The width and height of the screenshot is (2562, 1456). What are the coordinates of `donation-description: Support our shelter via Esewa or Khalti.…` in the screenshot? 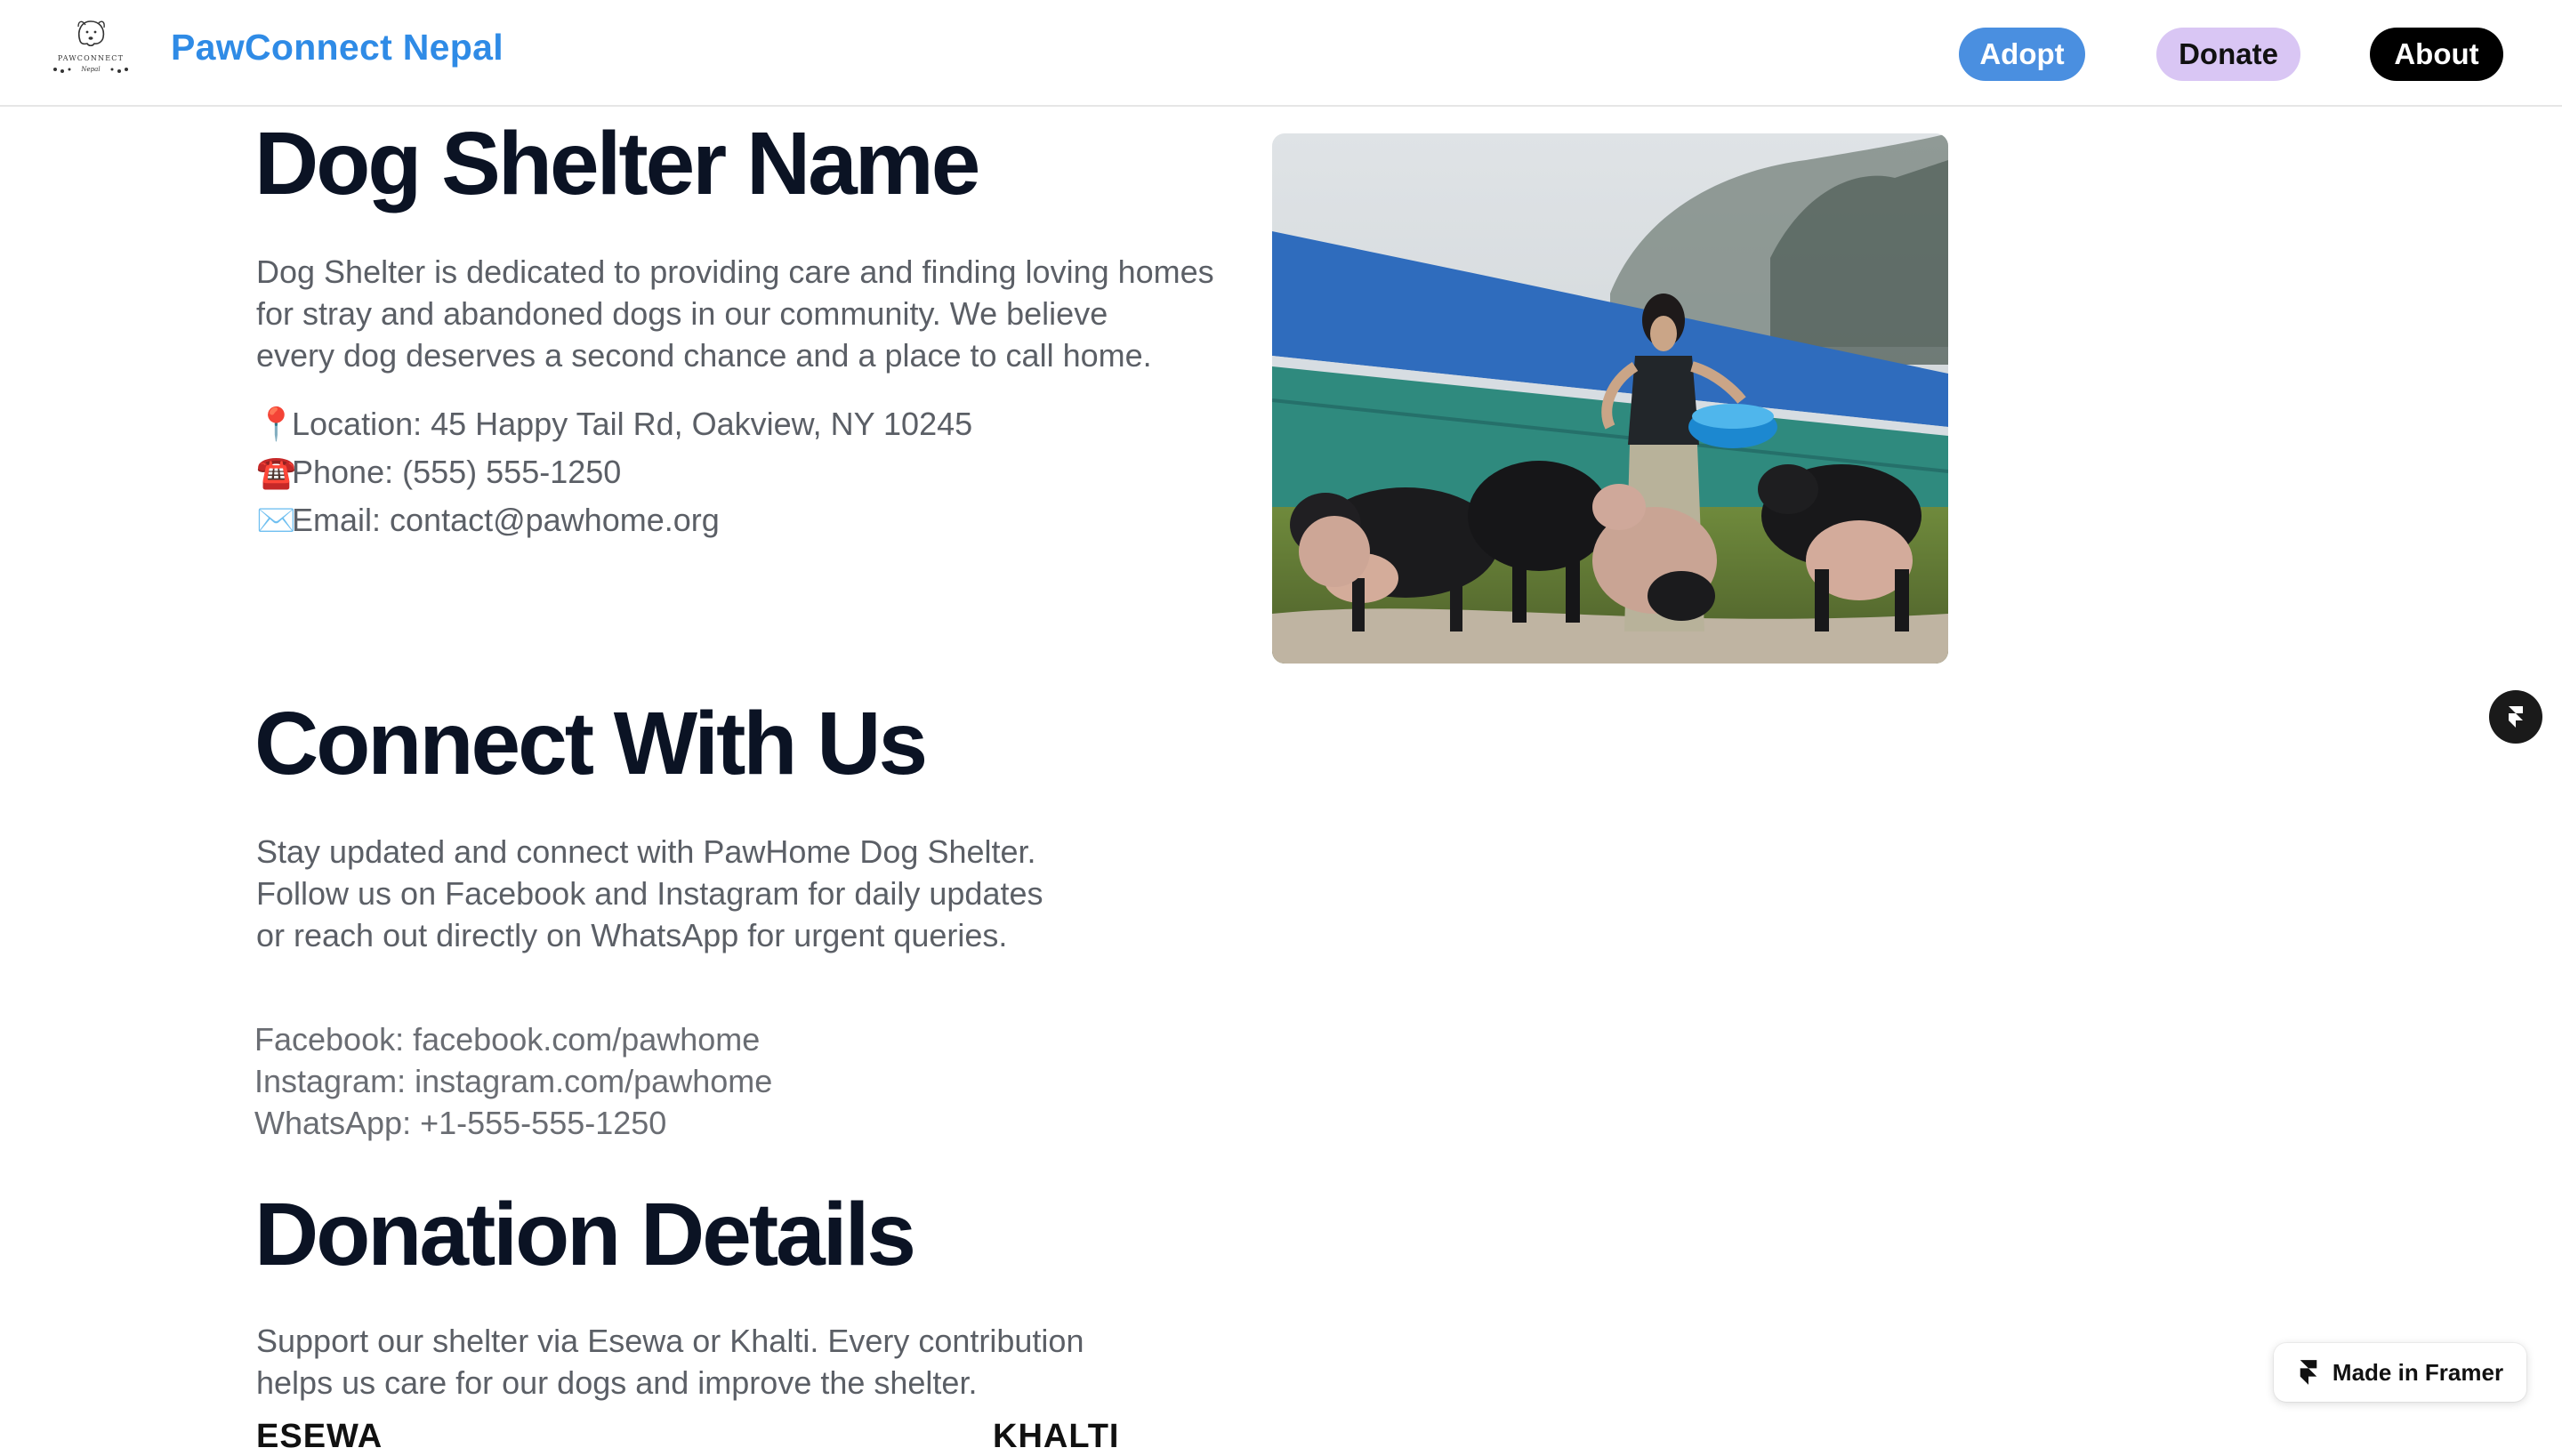 It's located at (670, 1362).